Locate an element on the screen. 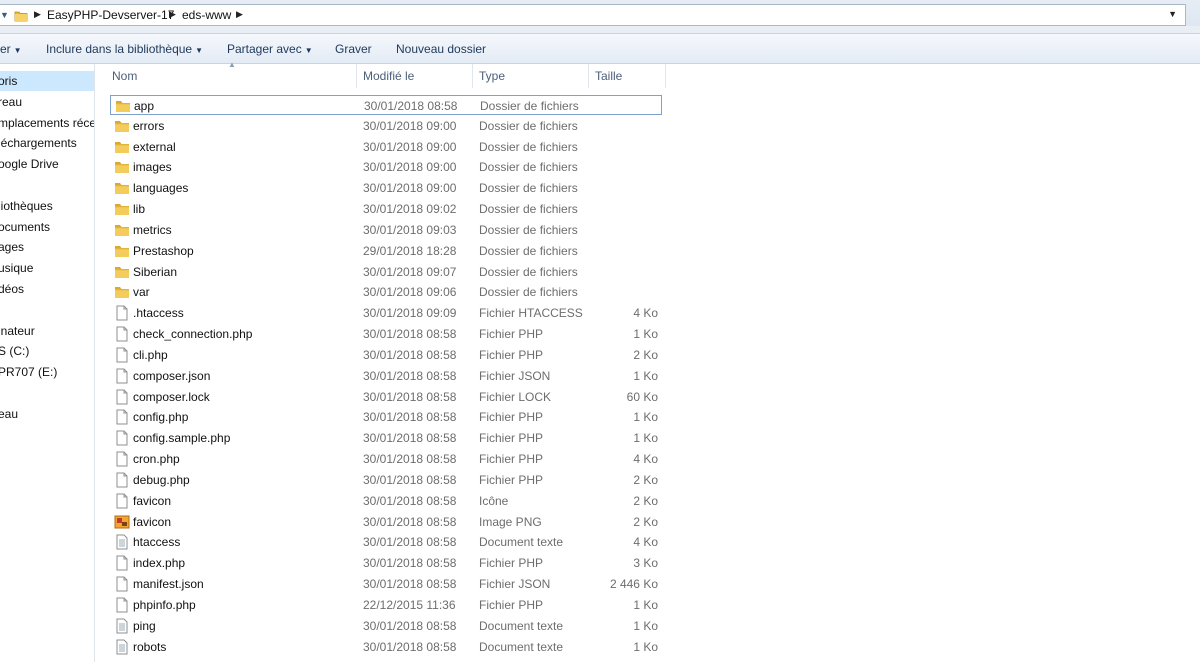 The width and height of the screenshot is (1200, 662). nav-item: mplacements récen is located at coordinates (47, 123).